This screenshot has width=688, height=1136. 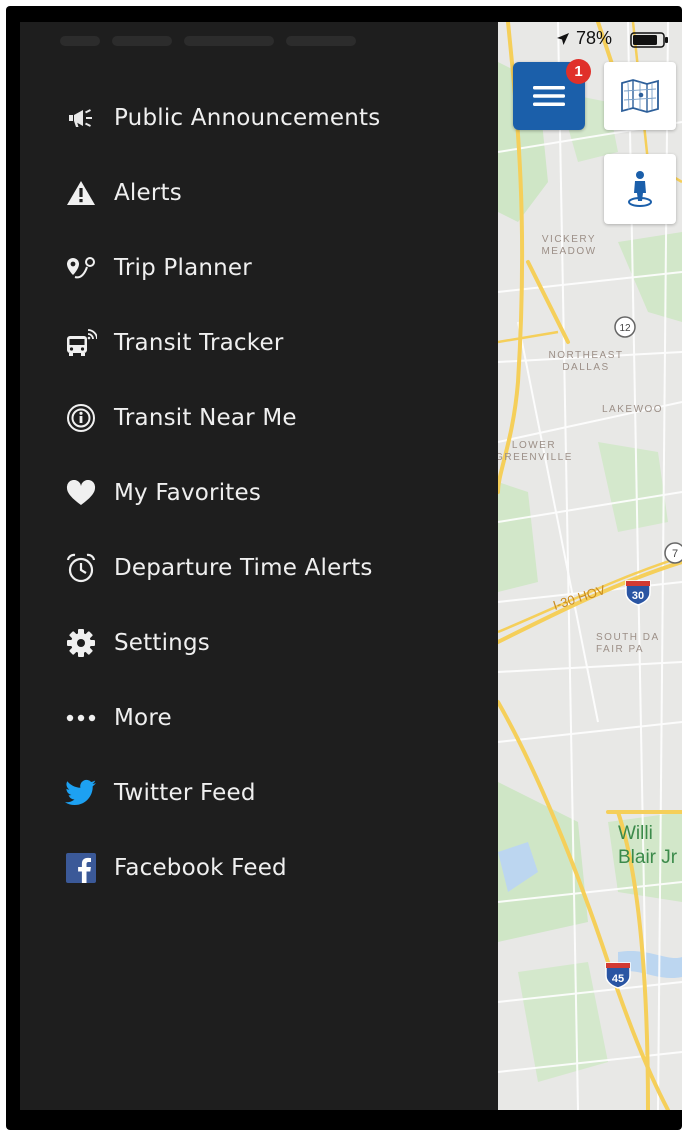 What do you see at coordinates (628, 643) in the screenshot?
I see `map-label-south-dallas: SOUTH DA FAIR PA` at bounding box center [628, 643].